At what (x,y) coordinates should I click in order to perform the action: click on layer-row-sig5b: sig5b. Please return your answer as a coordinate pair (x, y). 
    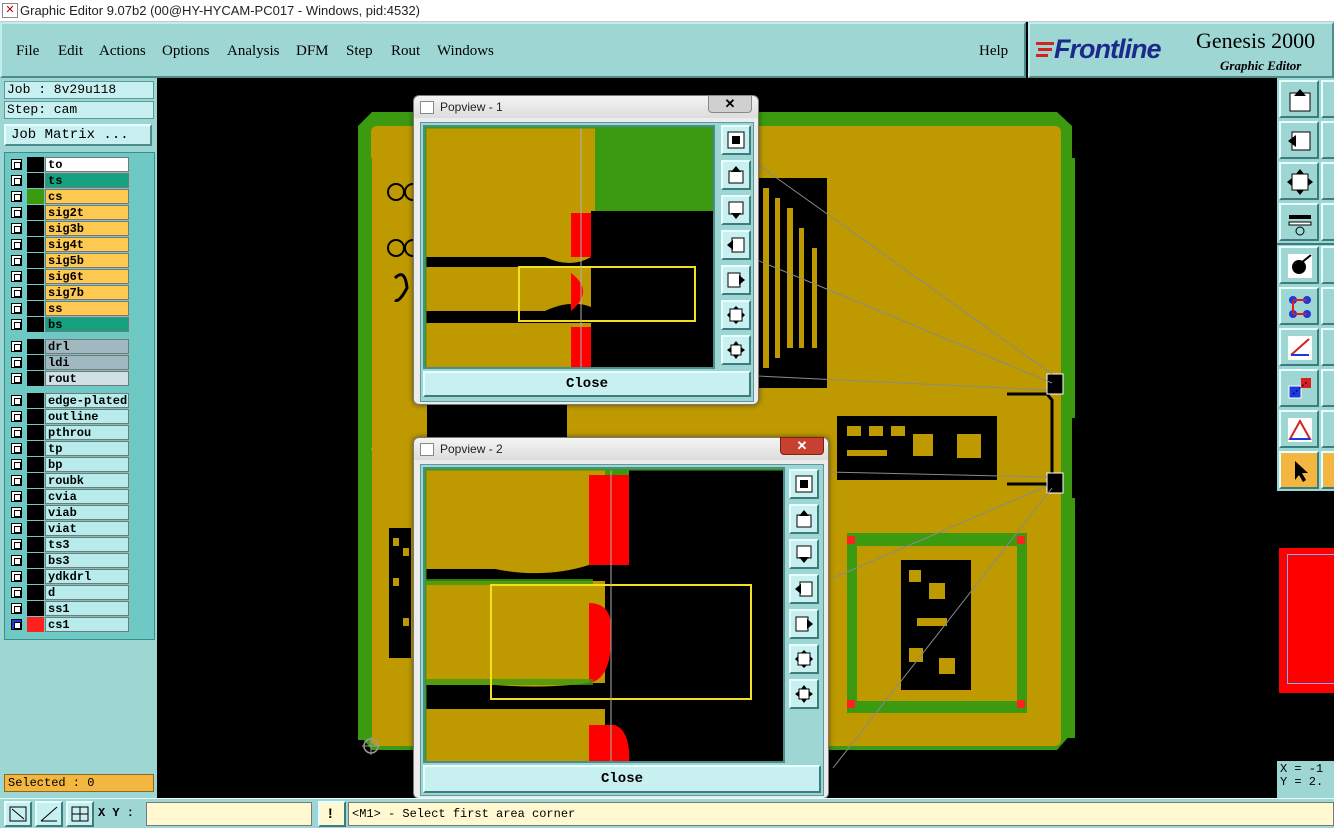
    Looking at the image, I should click on (69, 260).